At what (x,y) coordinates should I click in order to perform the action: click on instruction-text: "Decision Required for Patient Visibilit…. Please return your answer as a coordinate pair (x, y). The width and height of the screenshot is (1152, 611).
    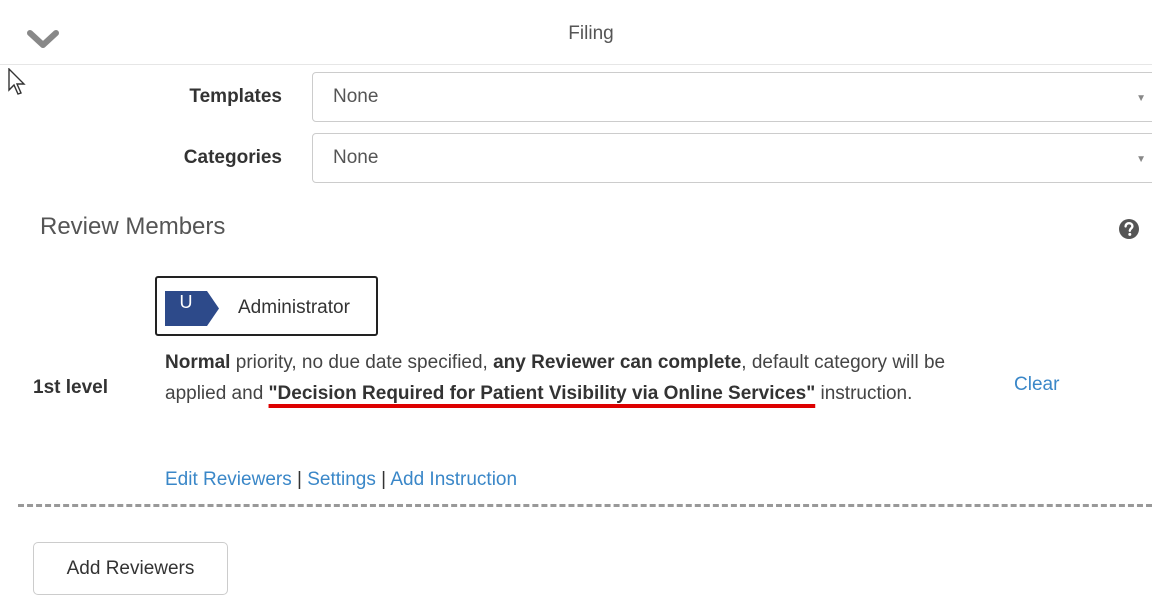
    Looking at the image, I should click on (542, 393).